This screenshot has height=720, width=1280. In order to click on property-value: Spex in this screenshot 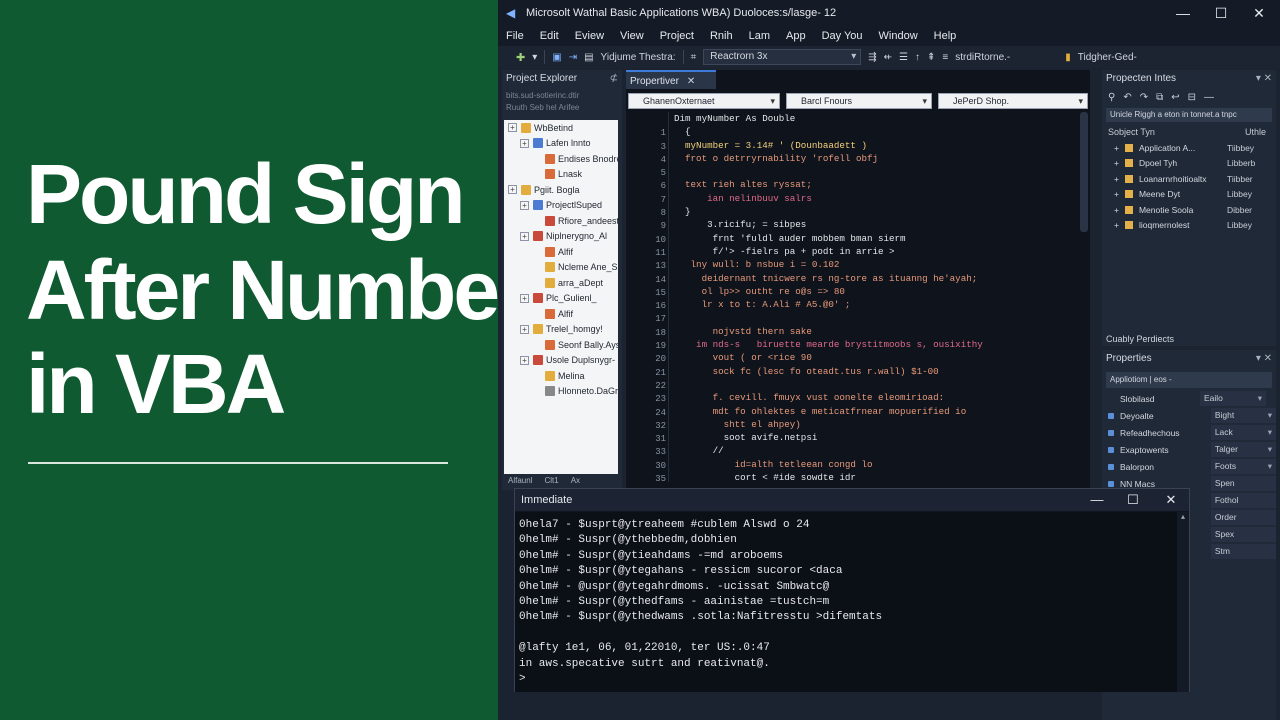, I will do `click(1243, 534)`.